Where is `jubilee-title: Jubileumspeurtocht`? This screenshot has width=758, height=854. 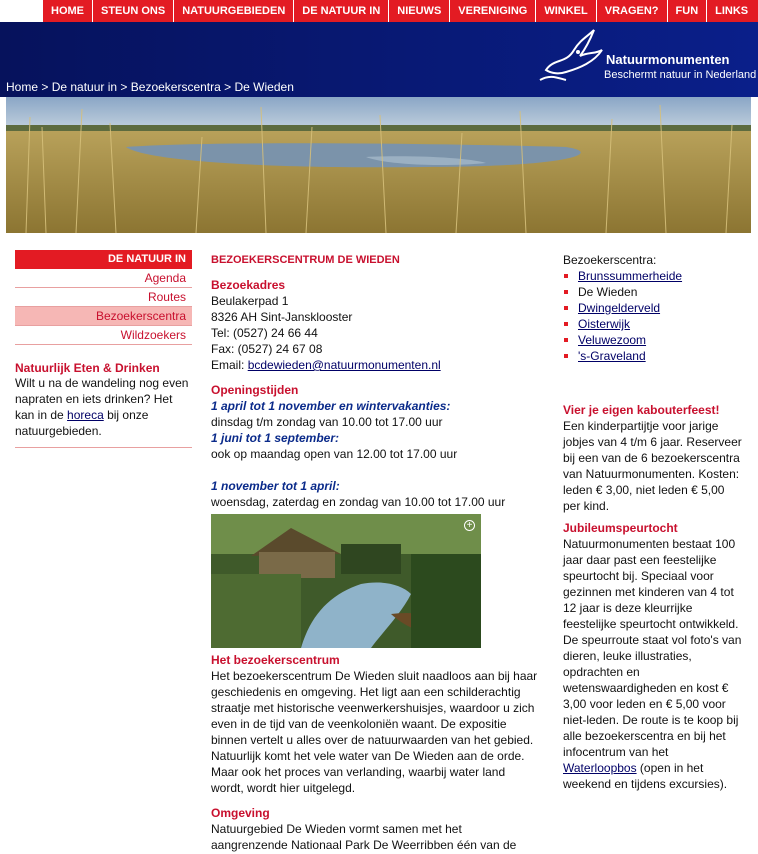
jubilee-title: Jubileumspeurtocht is located at coordinates (620, 528).